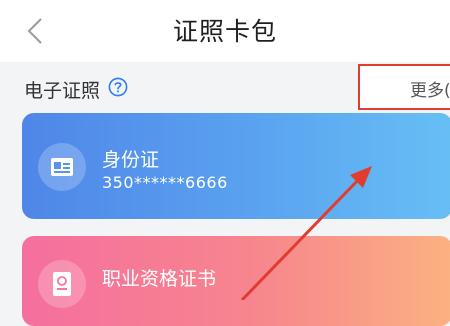 This screenshot has width=450, height=326. I want to click on cert-card-title: 职业资格证书, so click(159, 279).